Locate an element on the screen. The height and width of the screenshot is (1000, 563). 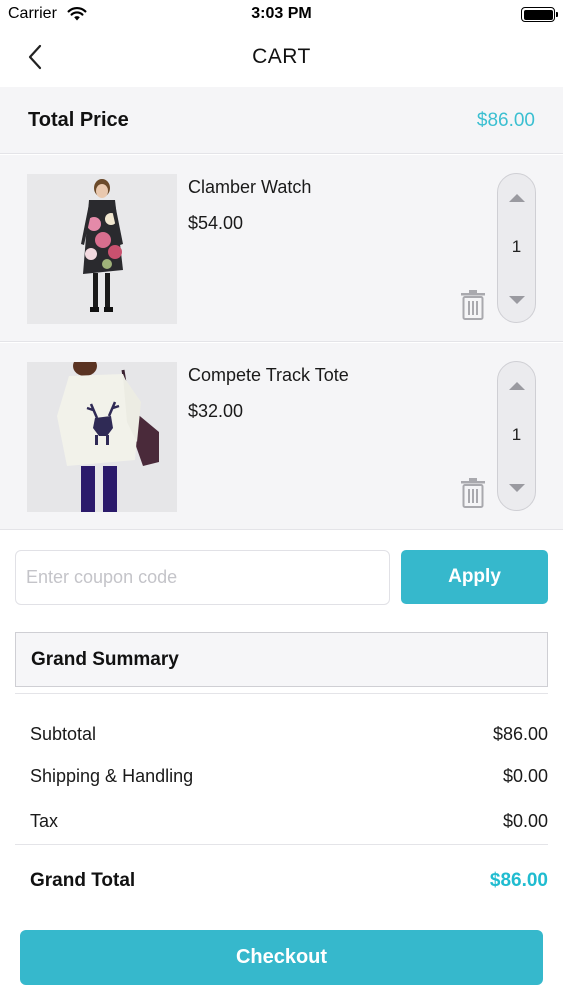
total-price-bar: Total Price $86.00 is located at coordinates (281, 120).